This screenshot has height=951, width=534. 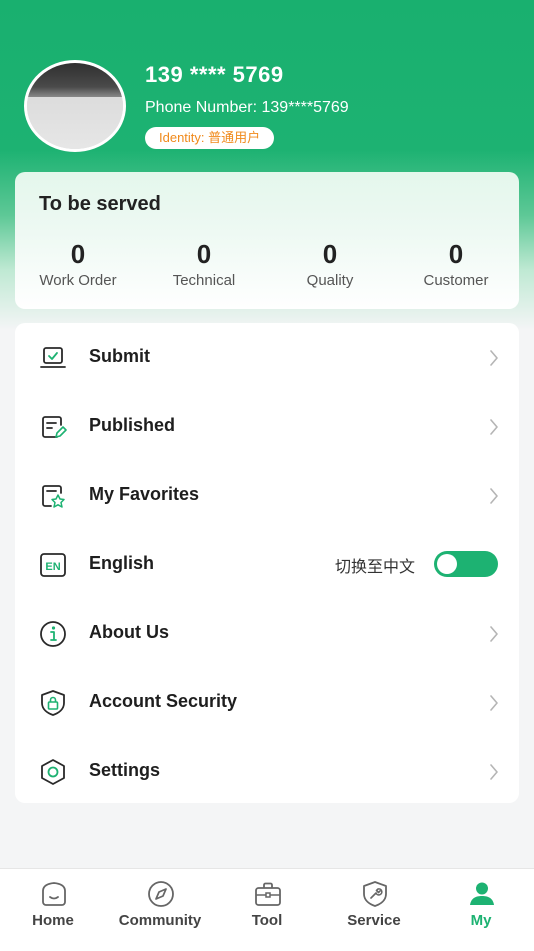 I want to click on menu-item-label: Published, so click(x=132, y=425).